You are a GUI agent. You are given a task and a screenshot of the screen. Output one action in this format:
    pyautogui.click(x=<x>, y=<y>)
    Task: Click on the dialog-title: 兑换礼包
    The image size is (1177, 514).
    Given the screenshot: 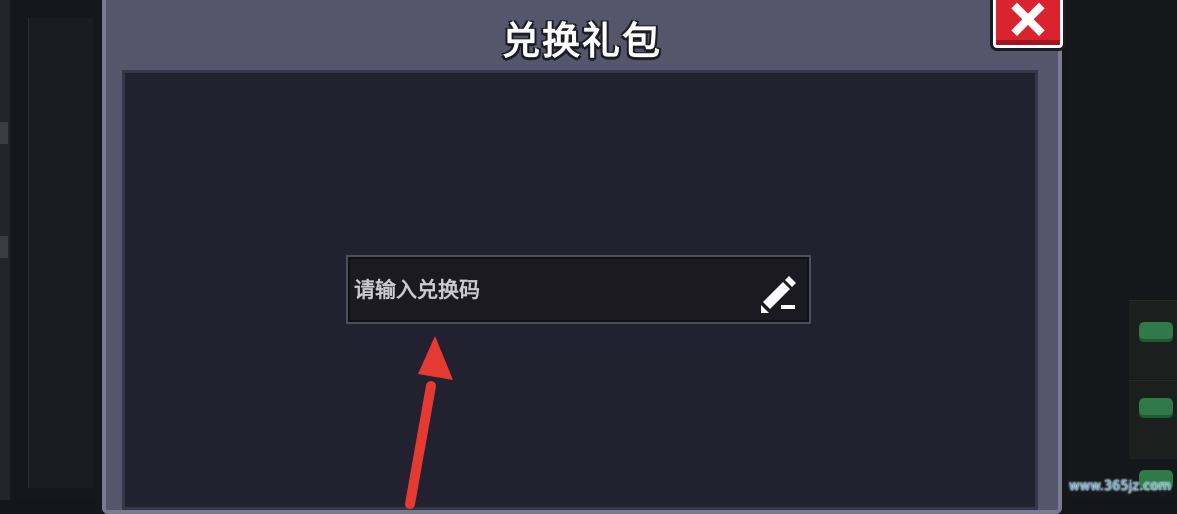 What is the action you would take?
    pyautogui.click(x=581, y=41)
    